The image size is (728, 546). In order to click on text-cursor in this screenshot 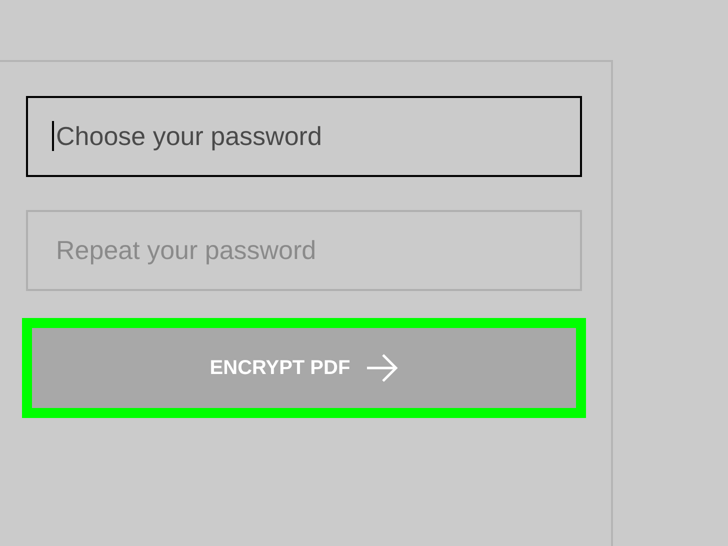, I will do `click(53, 136)`.